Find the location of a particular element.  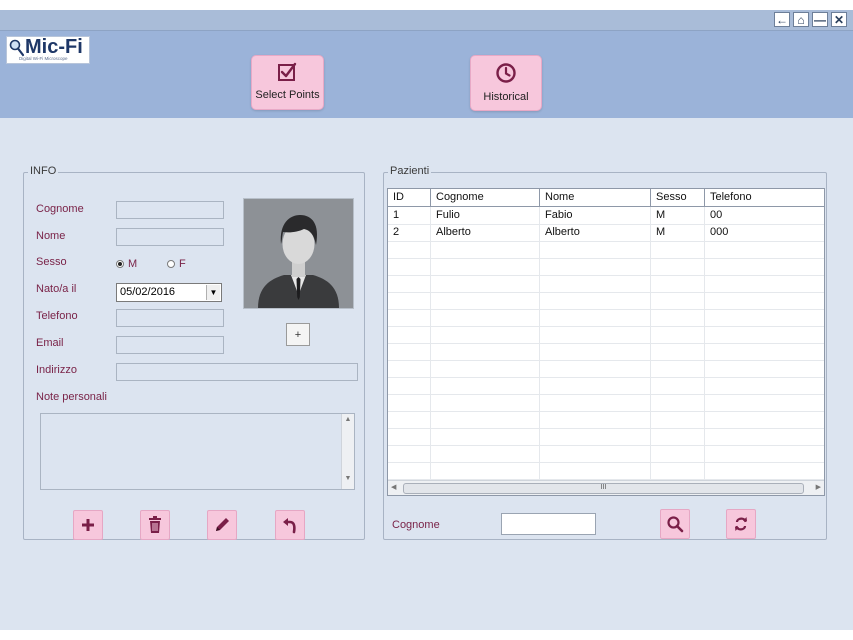

table-cell: Alberto is located at coordinates (485, 232).